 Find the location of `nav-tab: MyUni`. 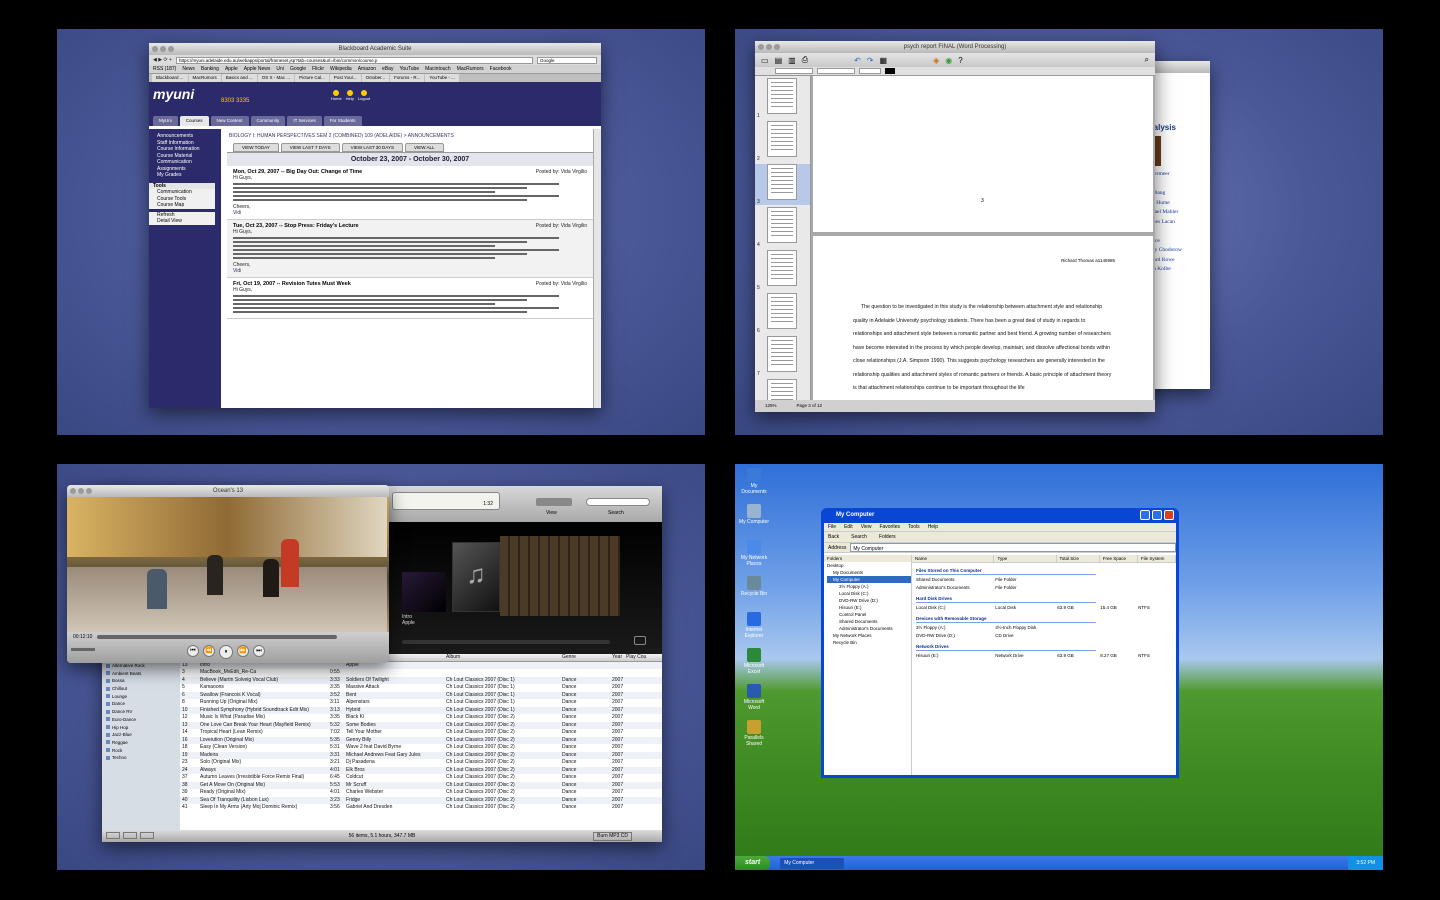

nav-tab: MyUni is located at coordinates (165, 121).